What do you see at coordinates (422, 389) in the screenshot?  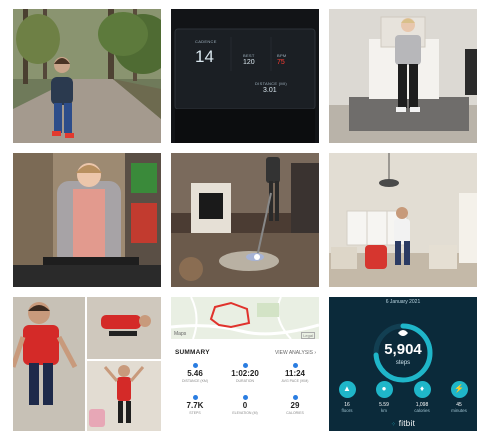 I see `flame-icon: ♦` at bounding box center [422, 389].